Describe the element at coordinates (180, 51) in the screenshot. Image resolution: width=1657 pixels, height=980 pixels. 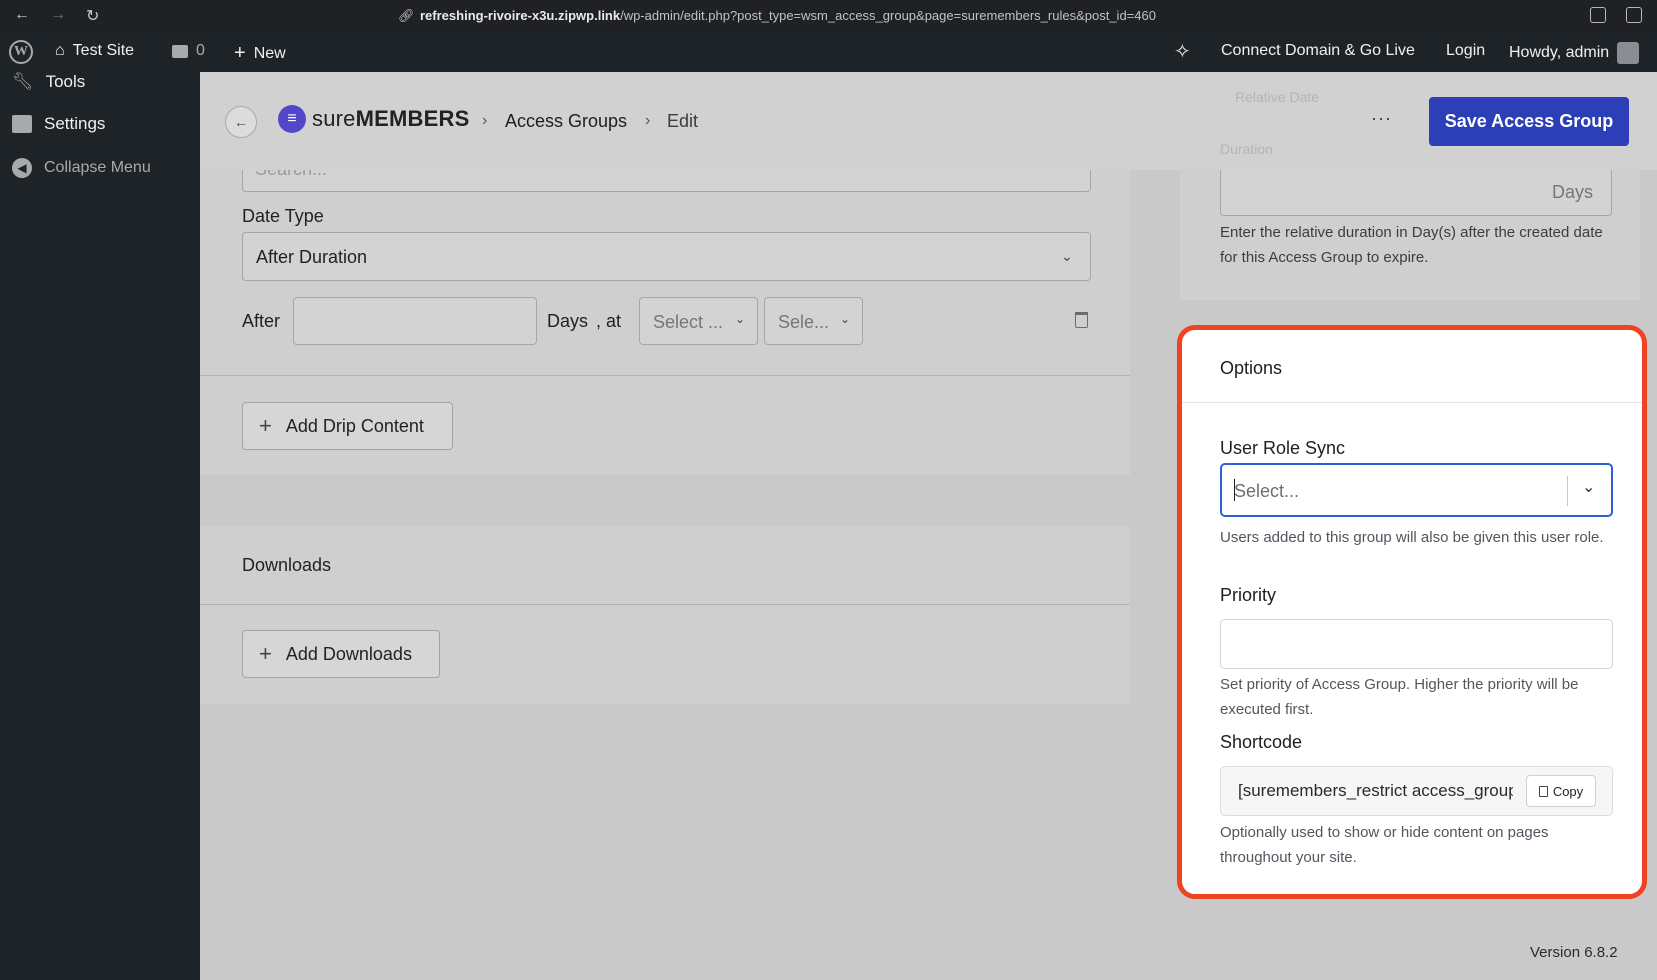
I see `comment-bubble-icon` at that location.